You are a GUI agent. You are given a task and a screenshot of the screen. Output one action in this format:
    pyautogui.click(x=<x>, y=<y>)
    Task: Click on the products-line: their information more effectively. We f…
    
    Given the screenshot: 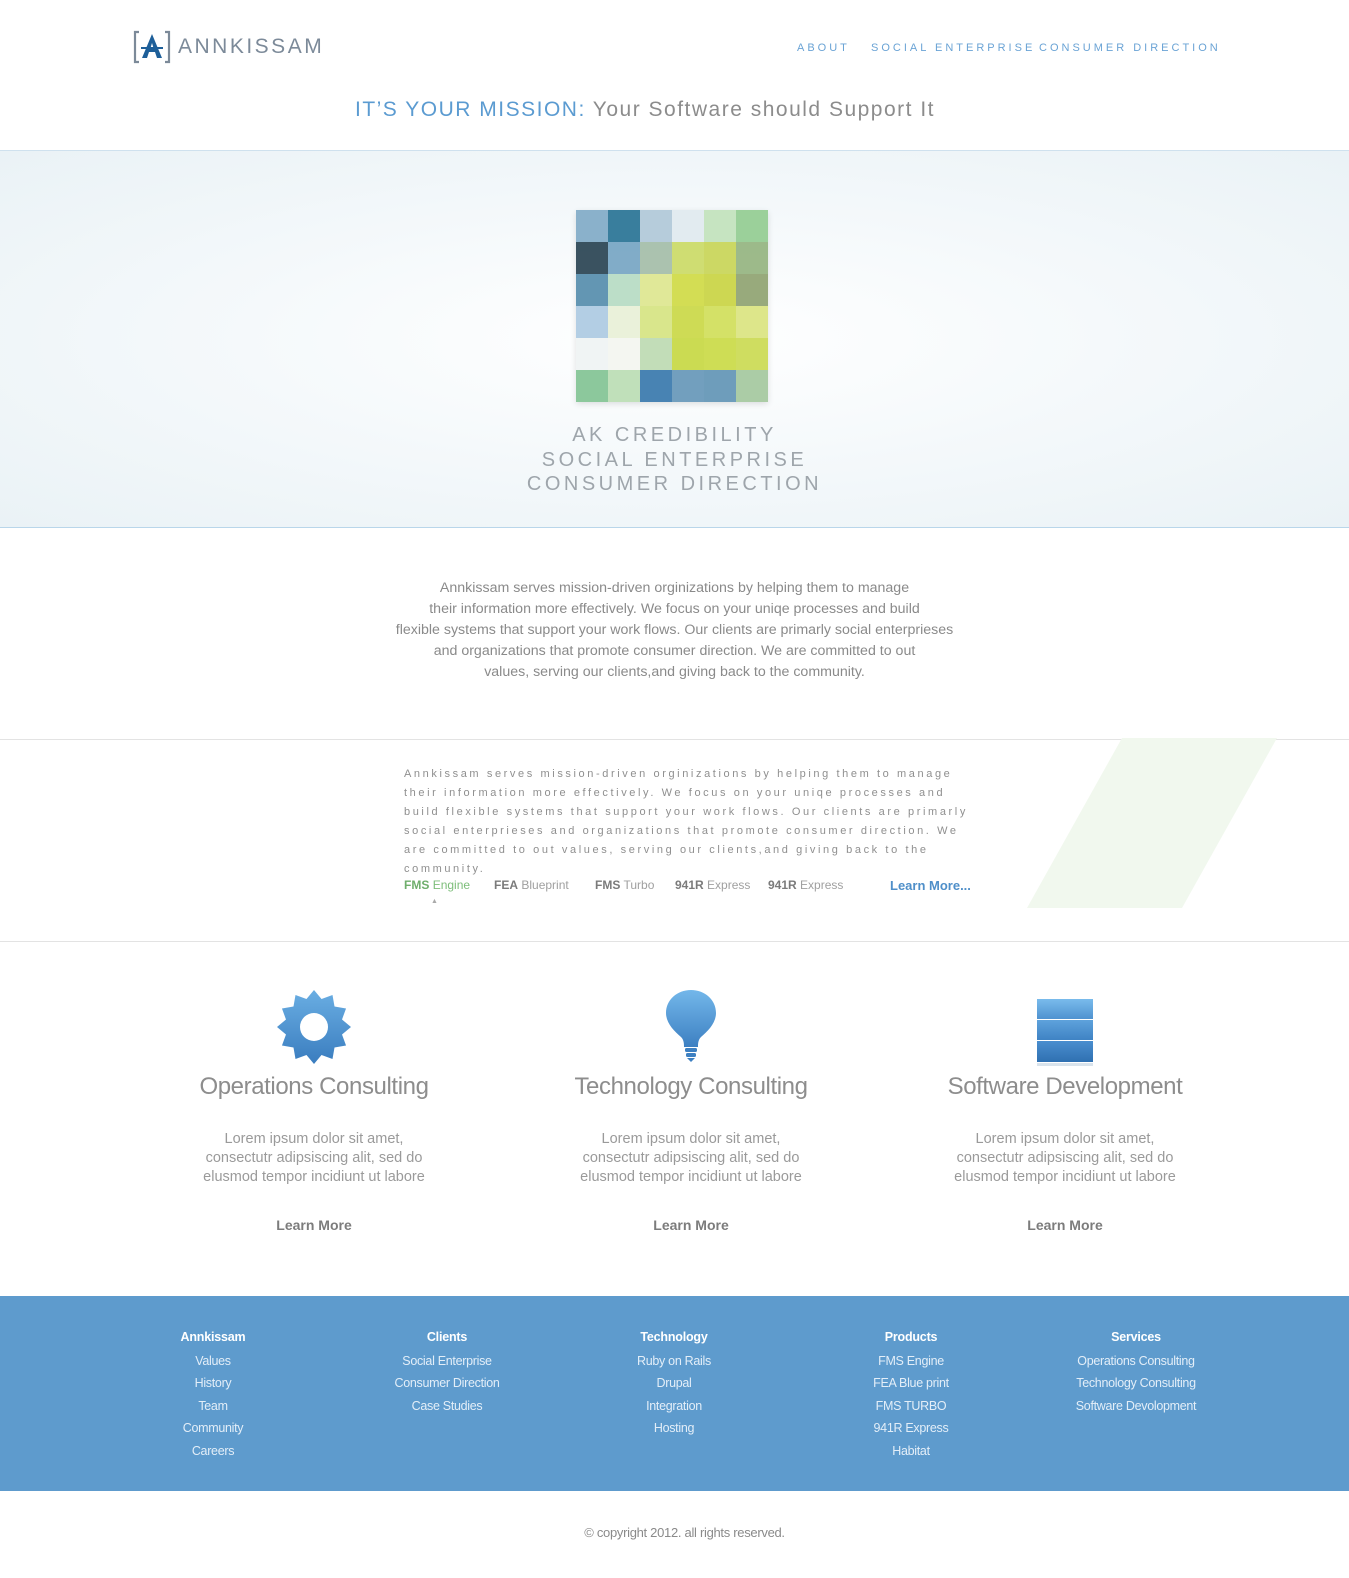 What is the action you would take?
    pyautogui.click(x=675, y=793)
    